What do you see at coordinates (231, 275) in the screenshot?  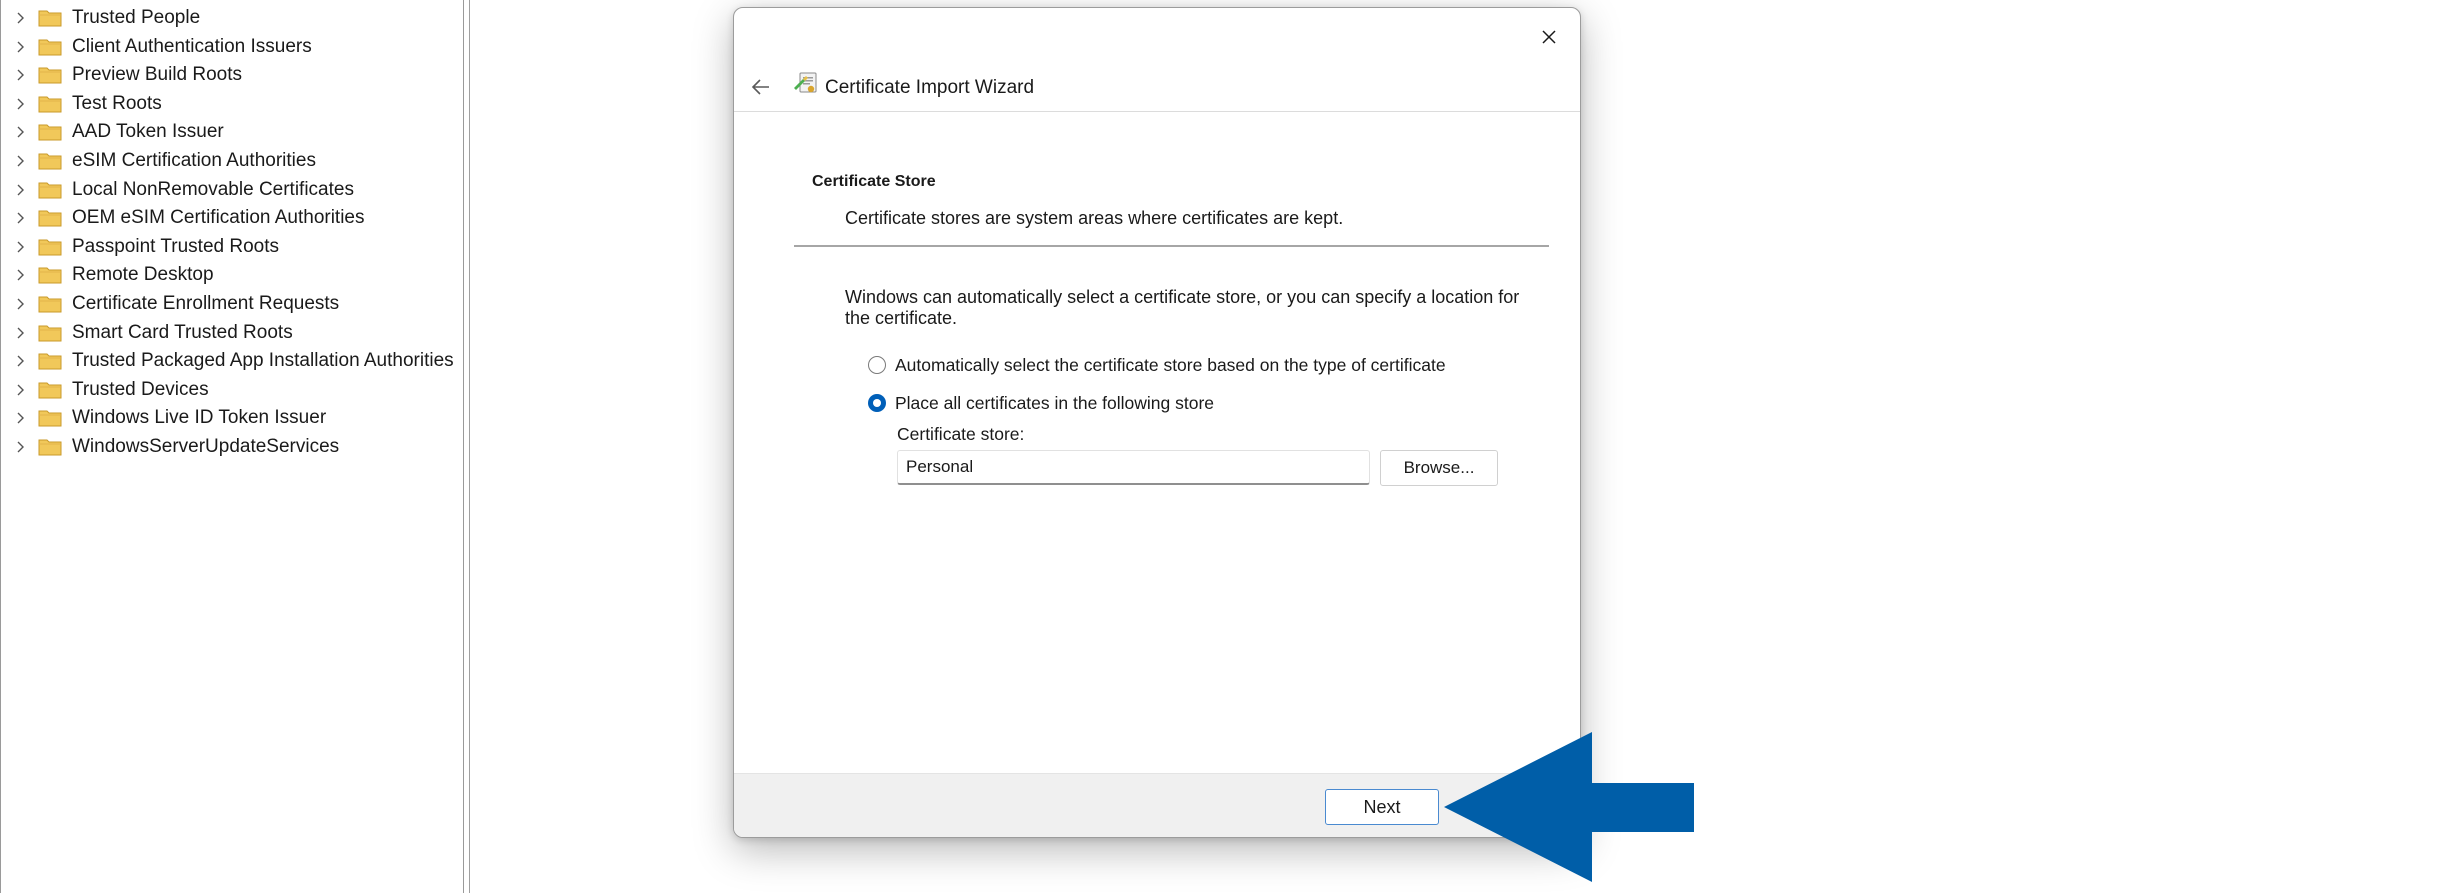 I see `tree-item: Remote Desktop` at bounding box center [231, 275].